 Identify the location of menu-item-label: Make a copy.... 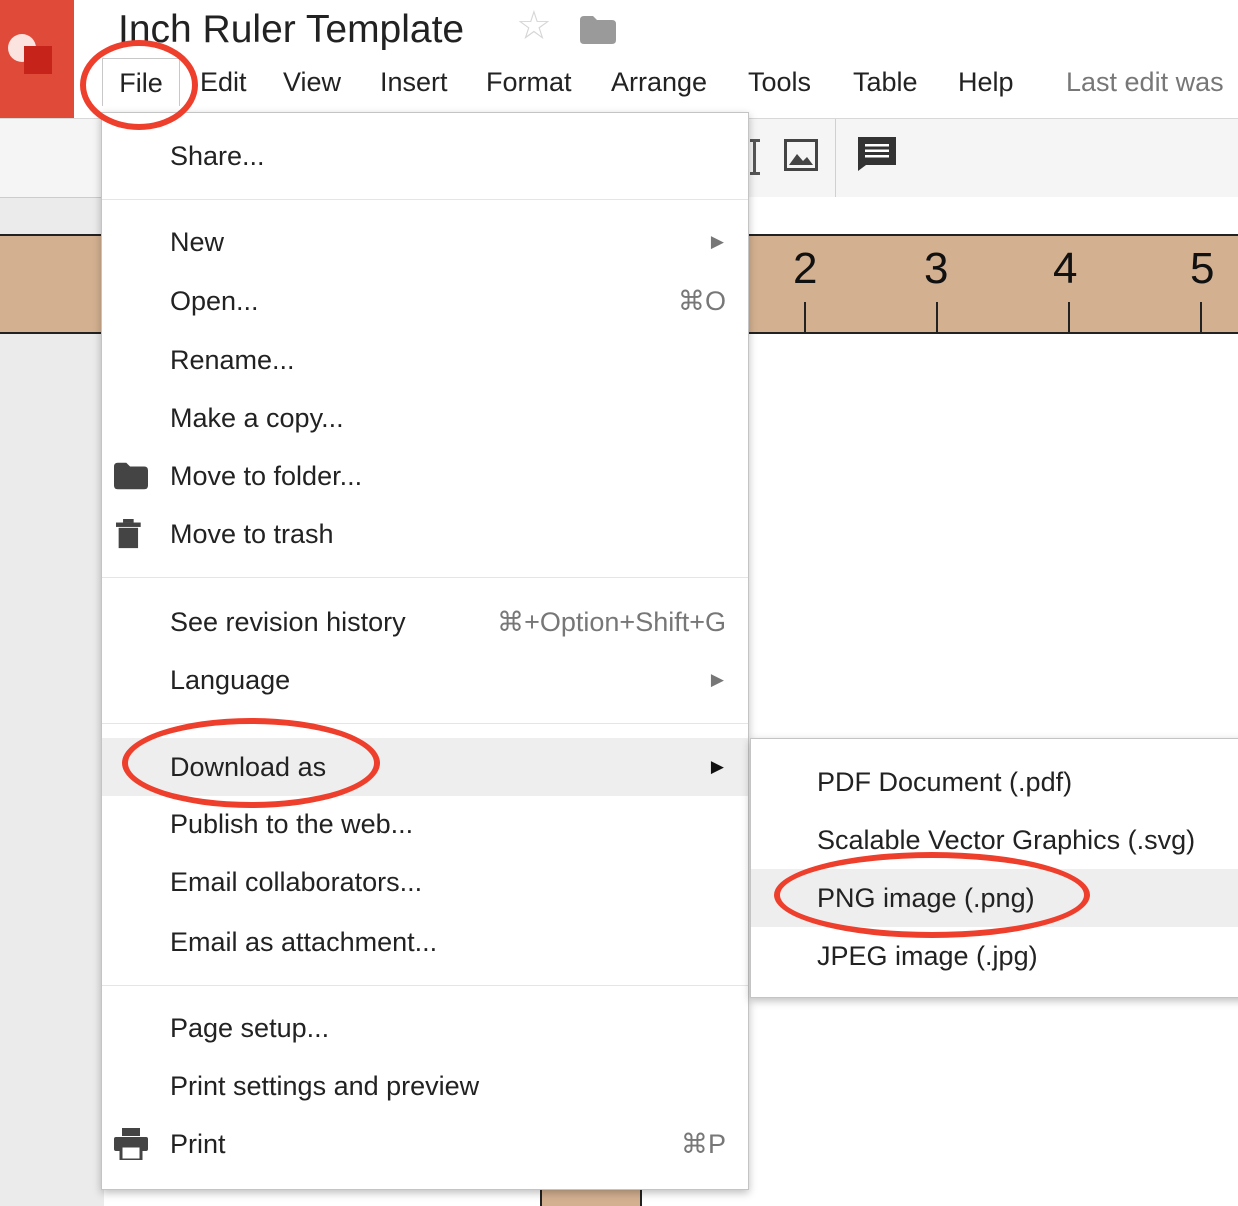
(257, 418).